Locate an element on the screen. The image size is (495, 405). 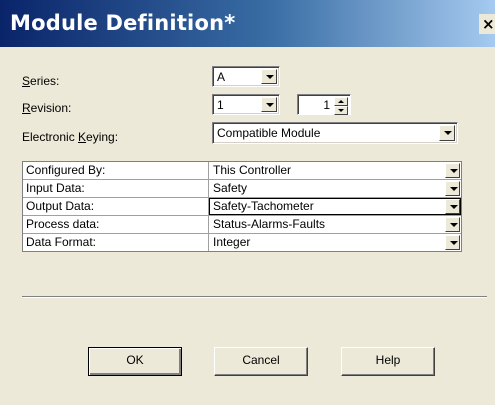
process-data-dropdown: Status-Alarms-Faults is located at coordinates (335, 224).